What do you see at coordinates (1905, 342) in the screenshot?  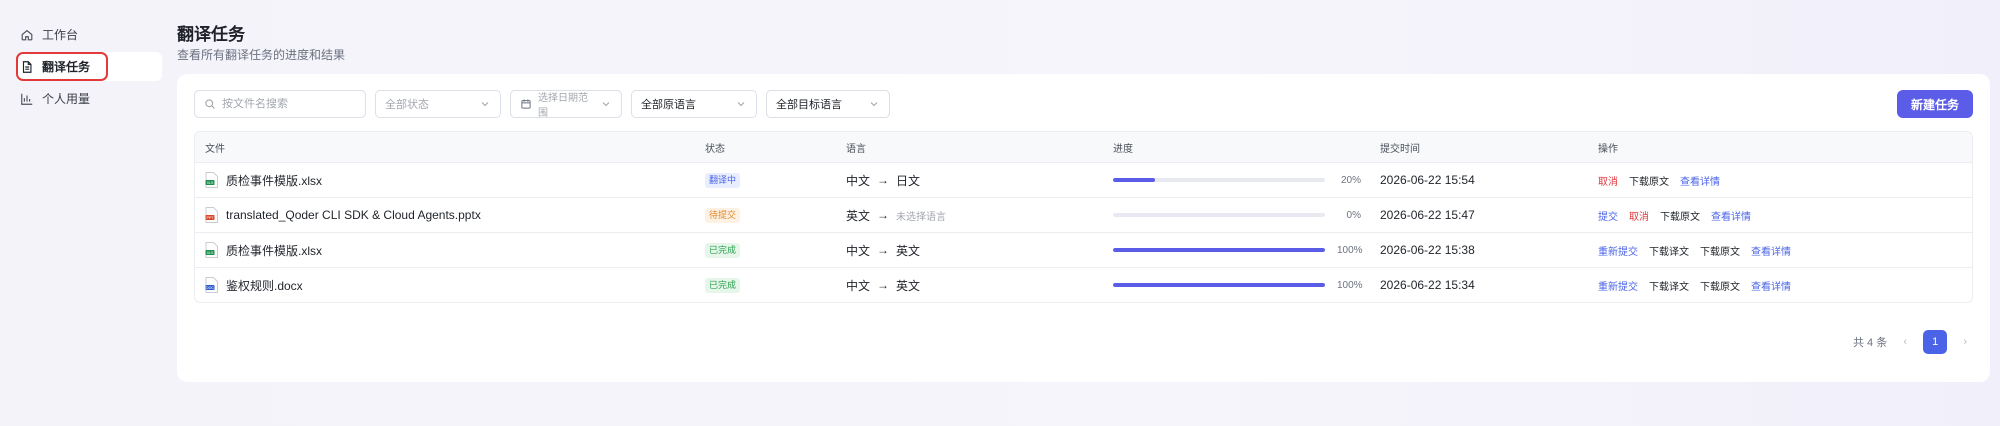 I see `prev-page-button: ‹` at bounding box center [1905, 342].